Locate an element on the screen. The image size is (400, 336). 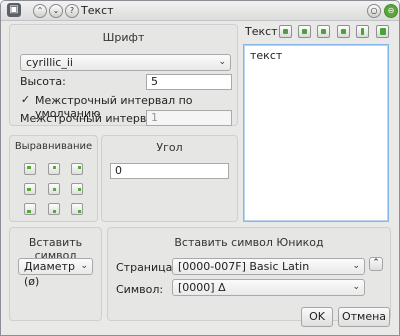
green-arrow-icon is located at coordinates (382, 31).